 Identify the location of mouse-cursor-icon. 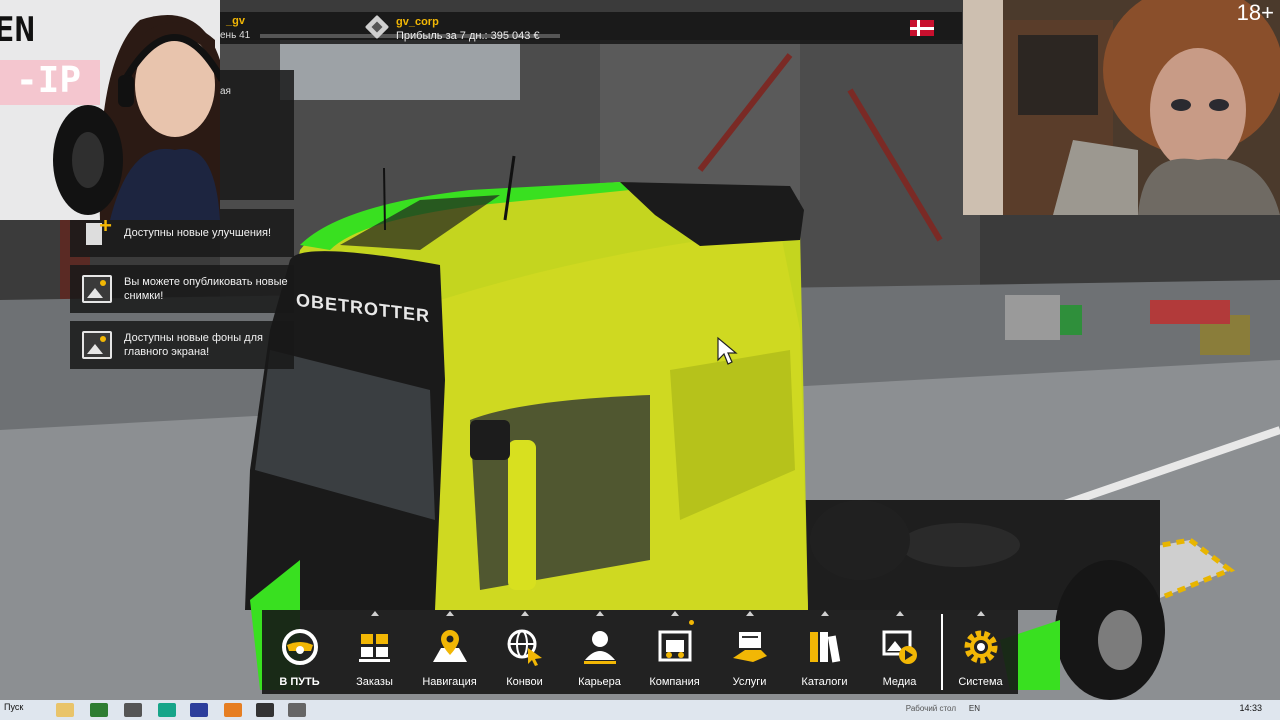
(727, 350).